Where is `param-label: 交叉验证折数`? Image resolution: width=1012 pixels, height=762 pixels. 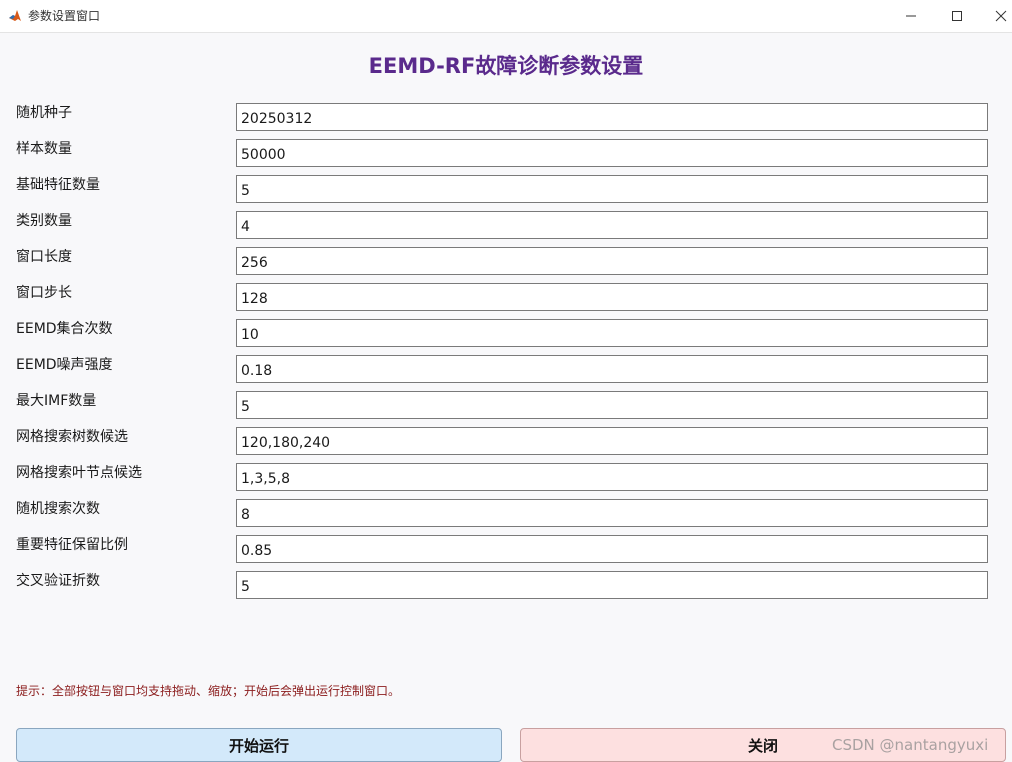
param-label: 交叉验证折数 is located at coordinates (58, 581).